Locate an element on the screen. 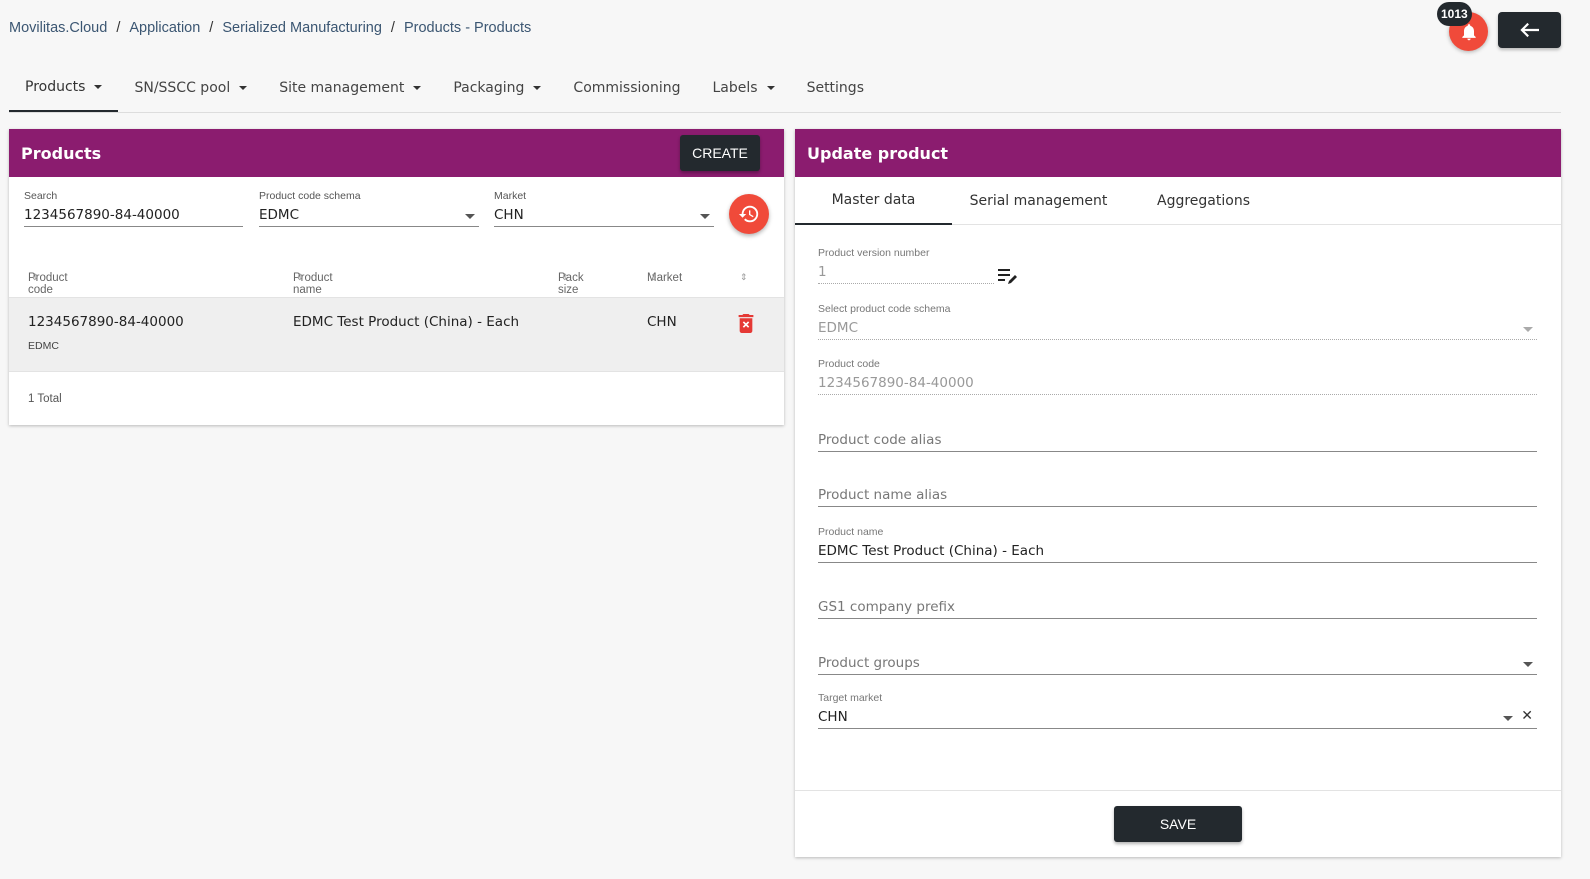 This screenshot has height=879, width=1590. search-field: Search 1234567890-84-40000 is located at coordinates (133, 208).